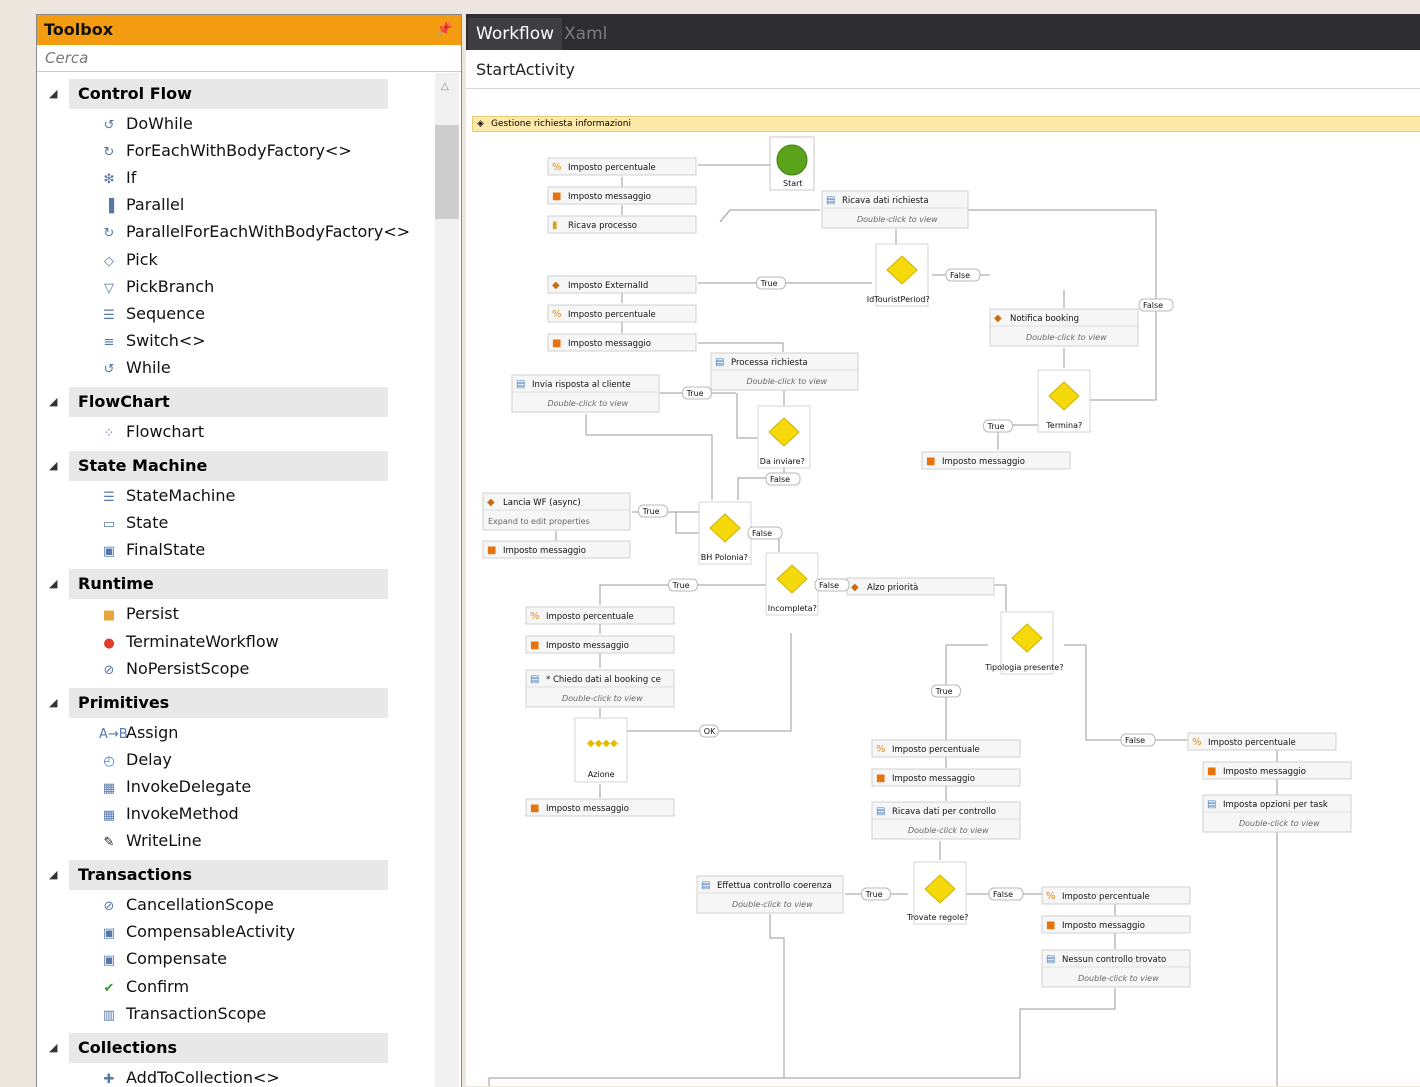  Describe the element at coordinates (622, 224) in the screenshot. I see `activity-process: ▮ Ricava processo` at that location.